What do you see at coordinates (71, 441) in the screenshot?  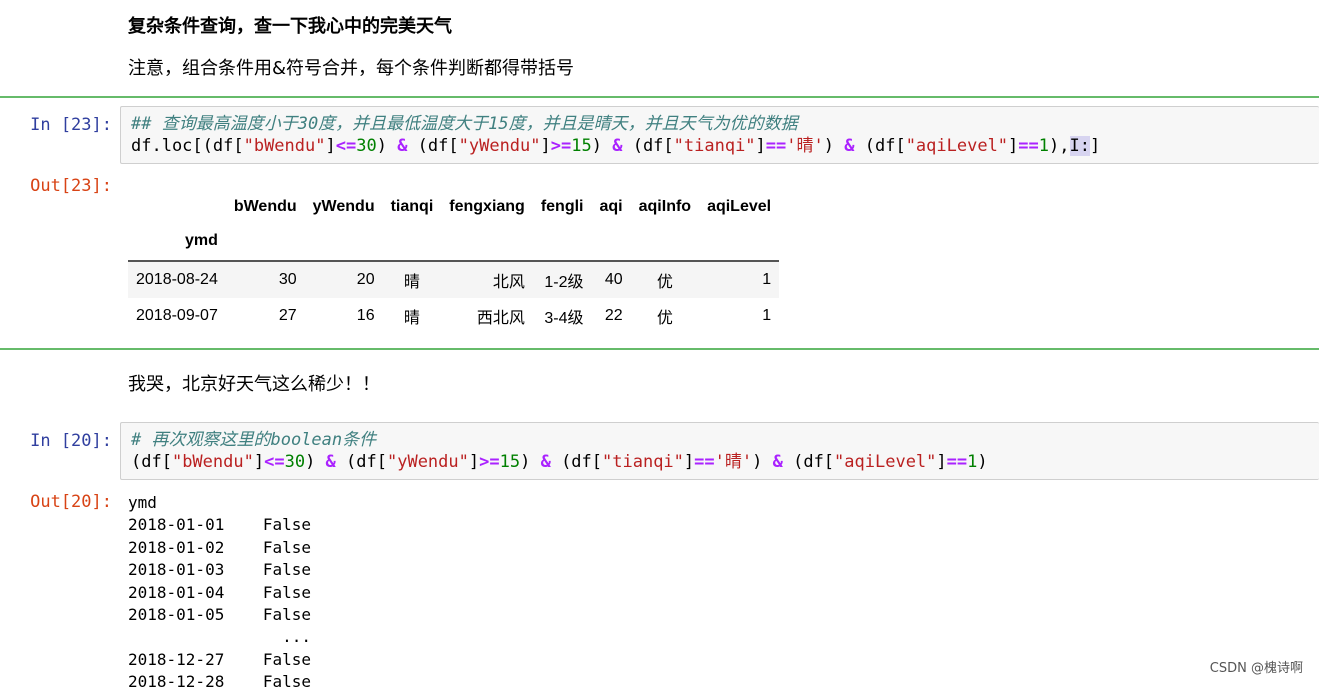 I see `input-prompt-20: In [20]:` at bounding box center [71, 441].